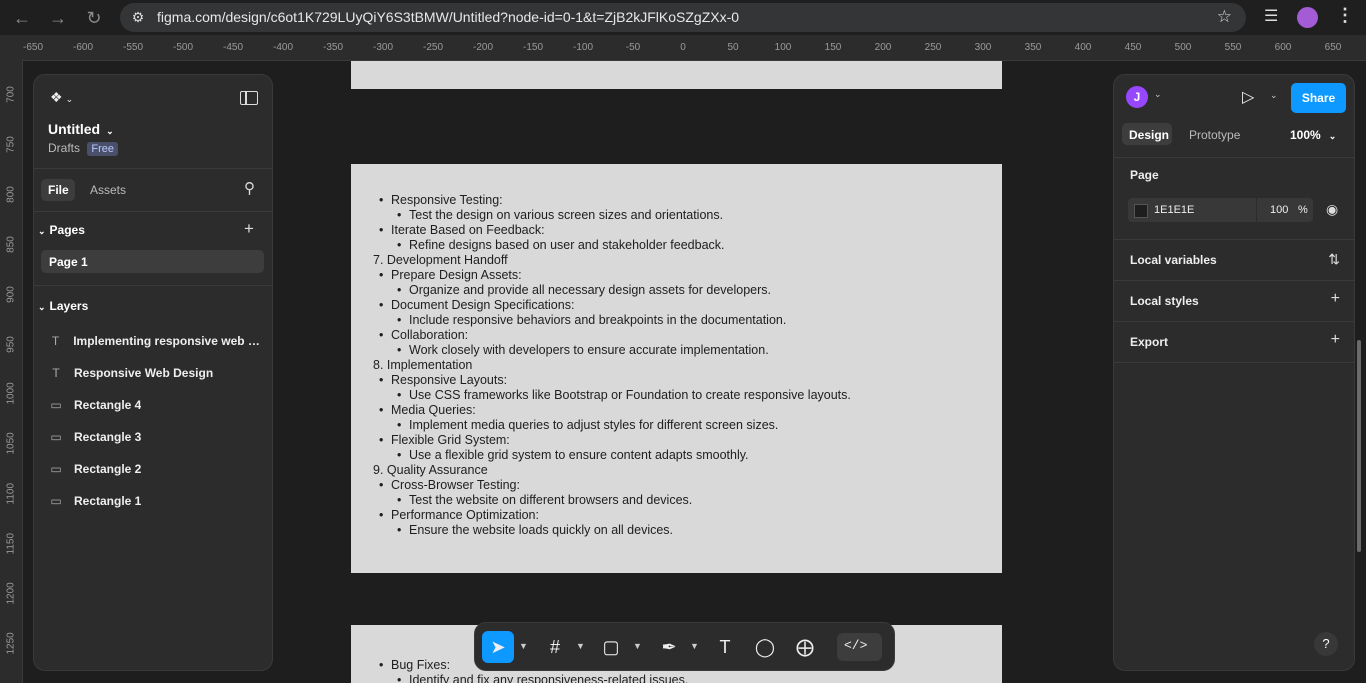  I want to click on vertical-scrollbar, so click(1359, 446).